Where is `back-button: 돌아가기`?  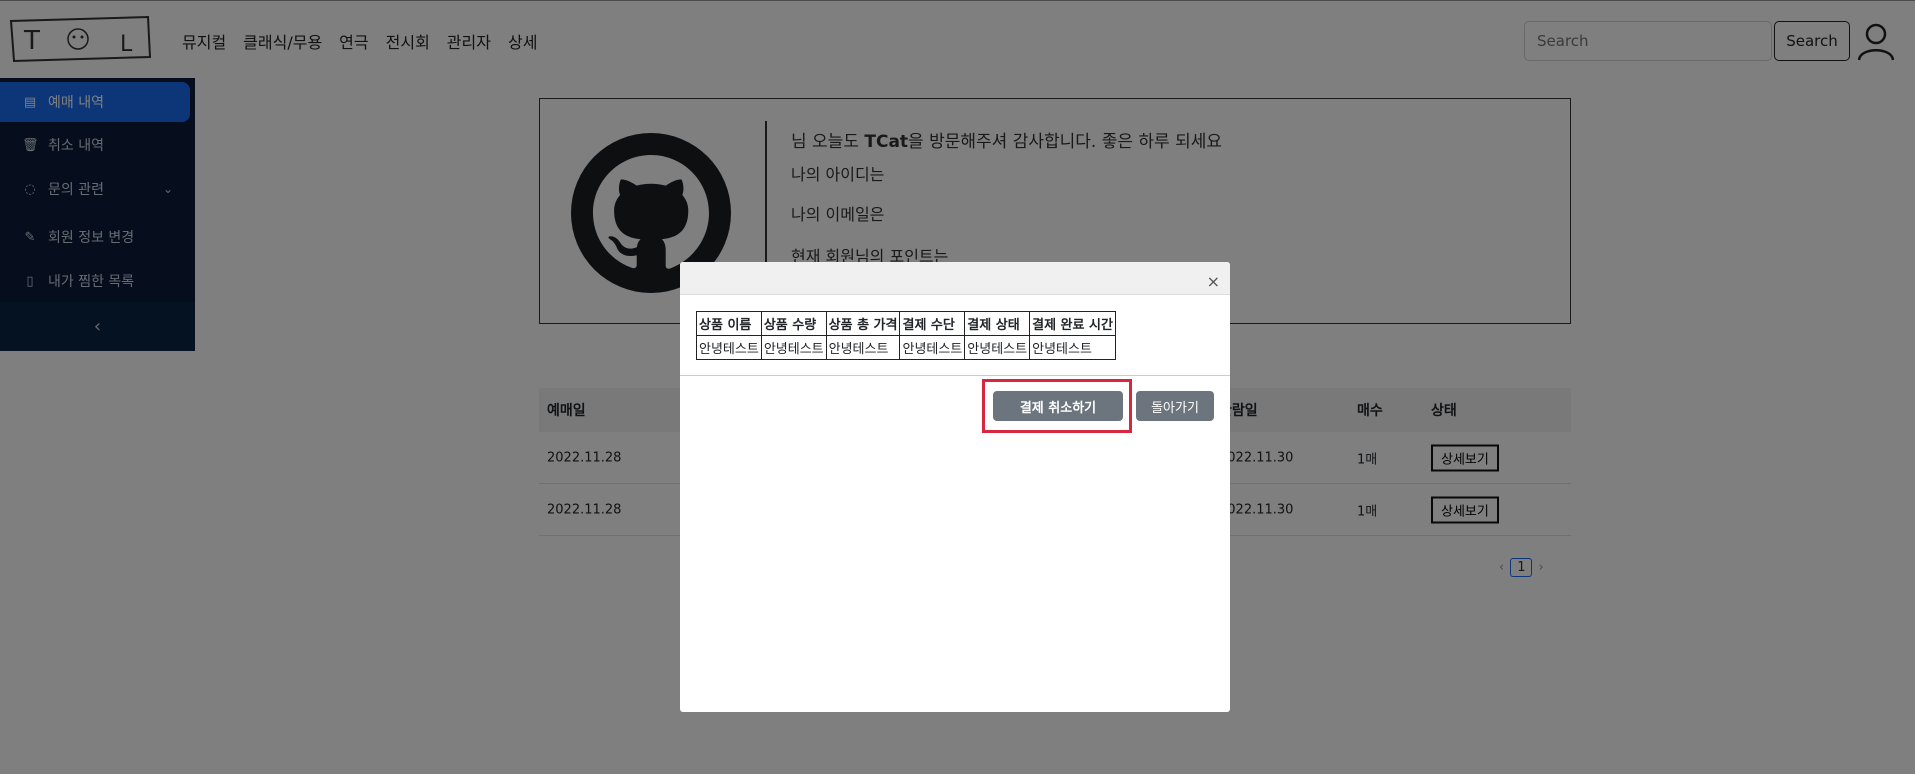
back-button: 돌아가기 is located at coordinates (1175, 406).